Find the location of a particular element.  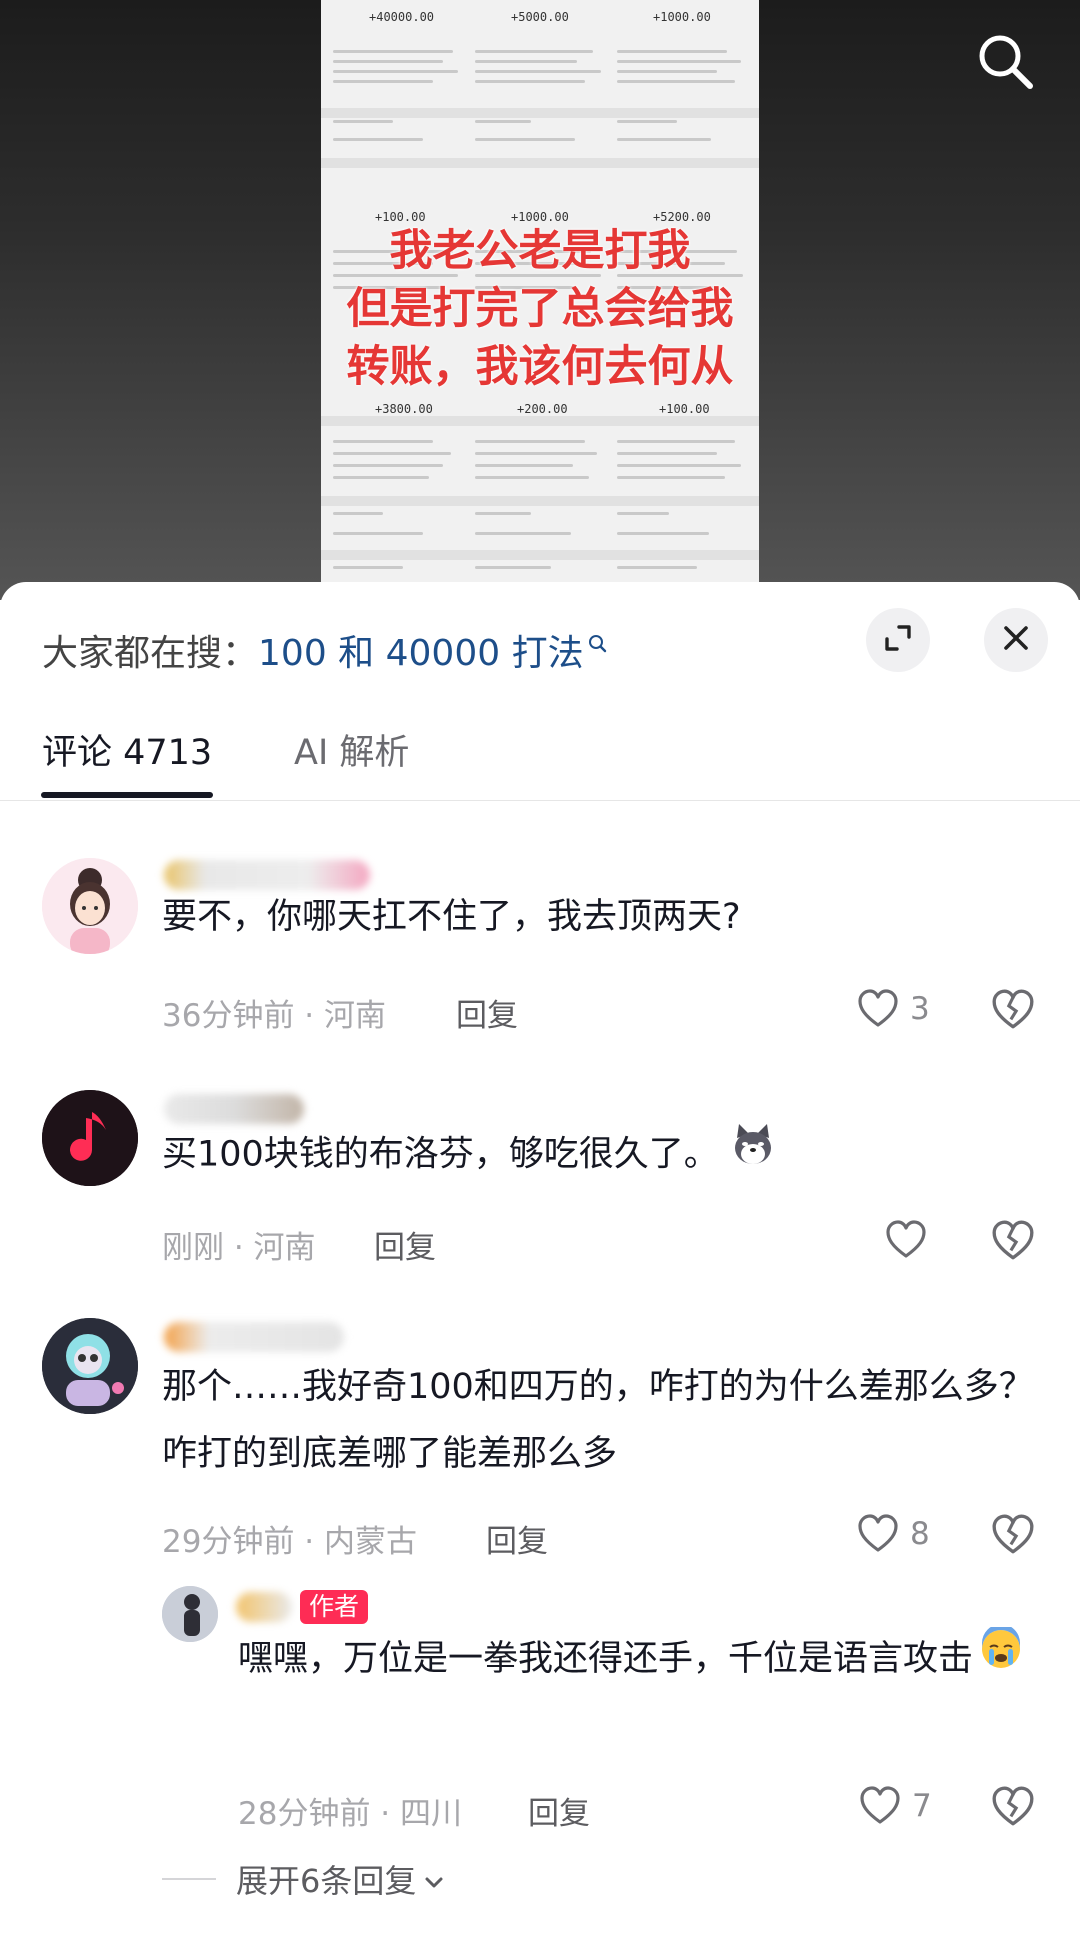

author-badge: 作者 is located at coordinates (334, 1607).